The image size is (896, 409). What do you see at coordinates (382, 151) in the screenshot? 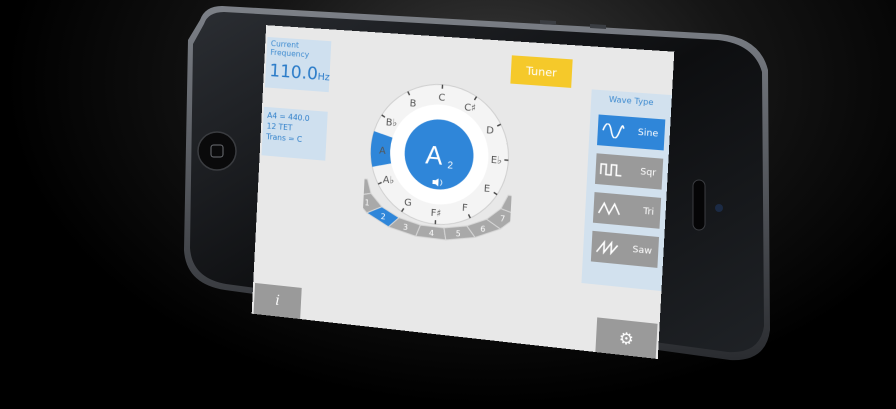
I see `note-label: A` at bounding box center [382, 151].